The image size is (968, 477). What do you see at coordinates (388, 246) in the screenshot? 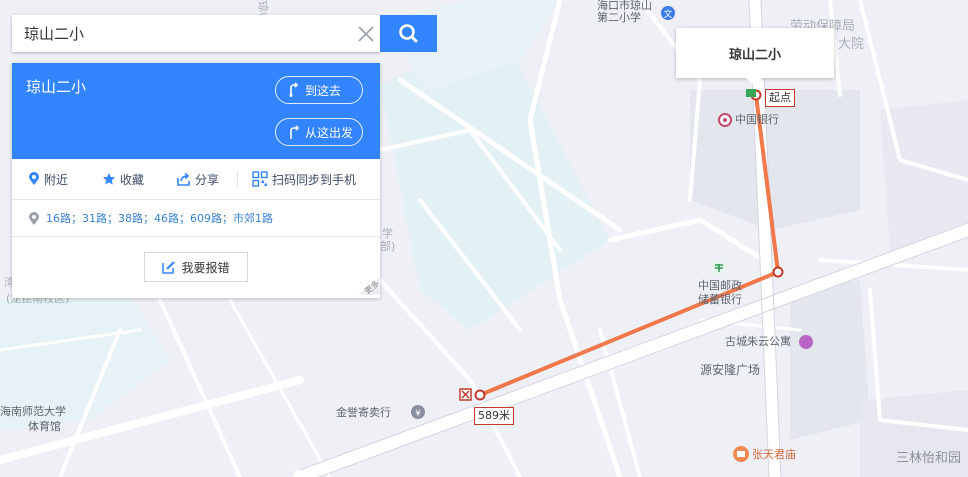
I see `map-label-mid-frag2: 部)` at bounding box center [388, 246].